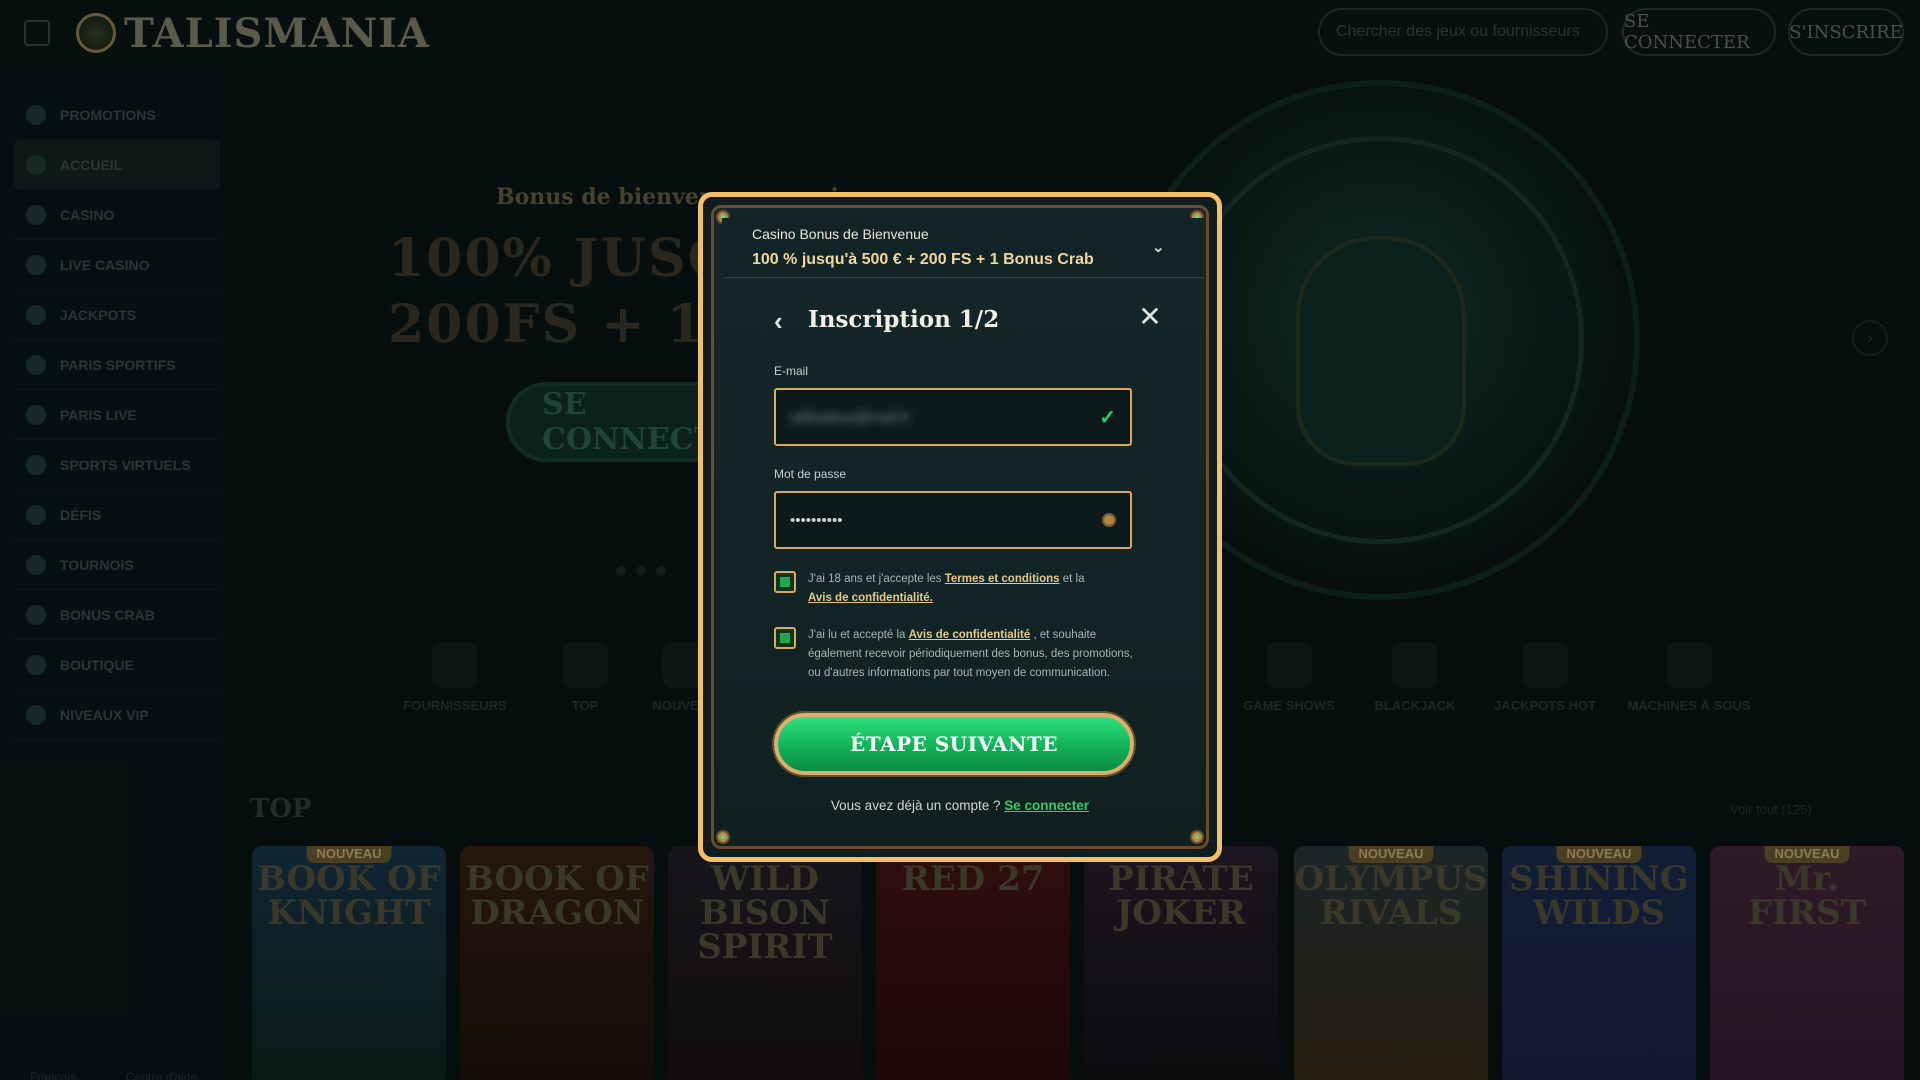 The width and height of the screenshot is (1920, 1080). What do you see at coordinates (858, 635) in the screenshot?
I see `marketing-text-part: J'ai lu et accepté la` at bounding box center [858, 635].